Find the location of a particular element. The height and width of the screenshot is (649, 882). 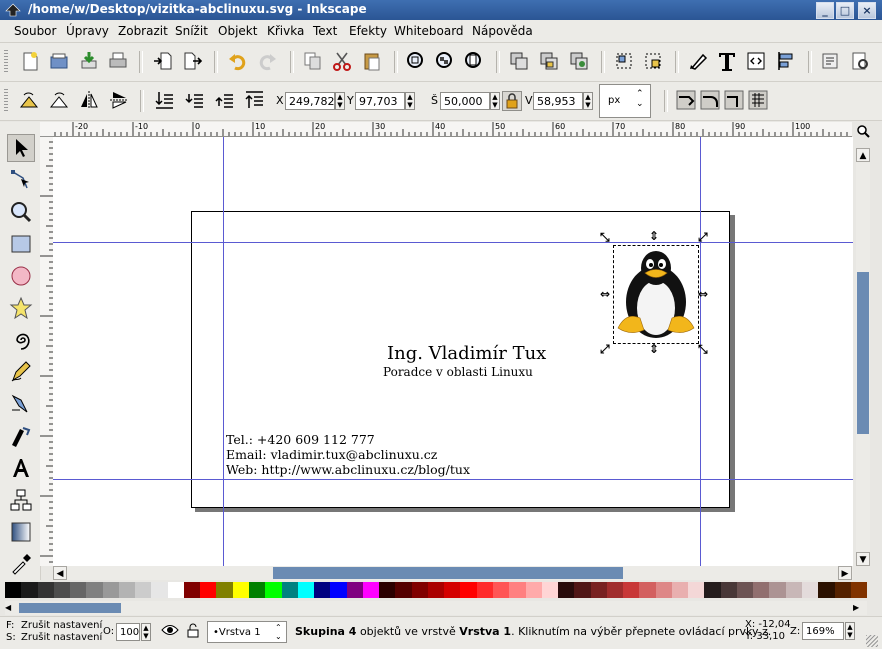

transform-gradients-icon is located at coordinates (734, 100).